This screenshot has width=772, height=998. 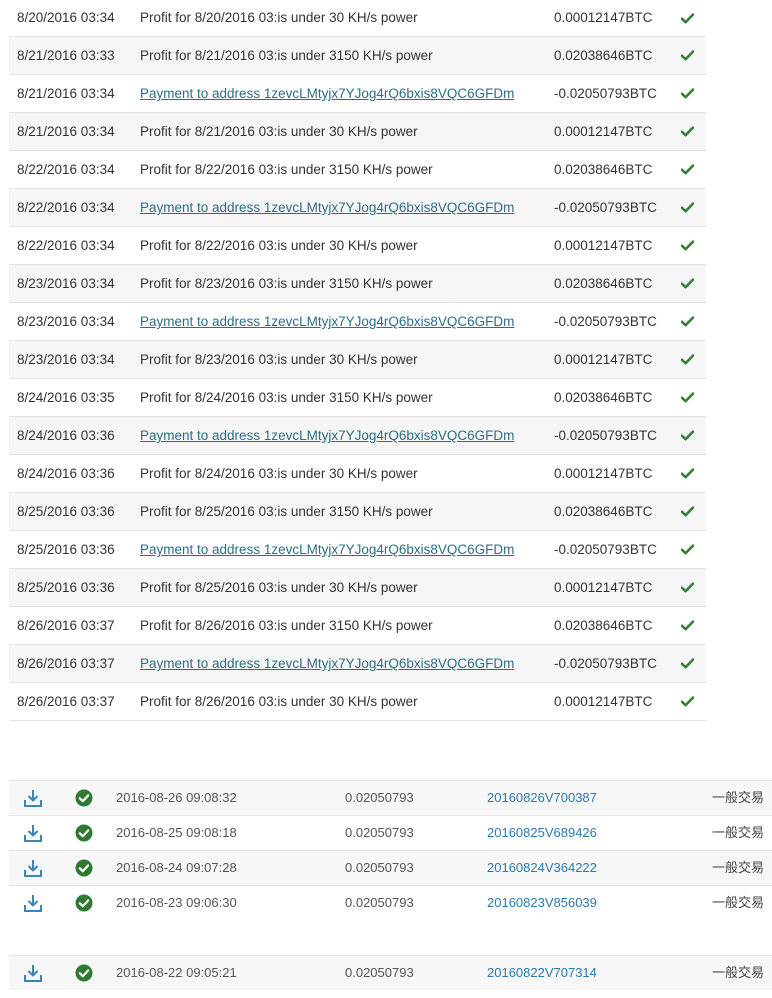 What do you see at coordinates (542, 798) in the screenshot?
I see `transaction-id-link: 20160826V700387` at bounding box center [542, 798].